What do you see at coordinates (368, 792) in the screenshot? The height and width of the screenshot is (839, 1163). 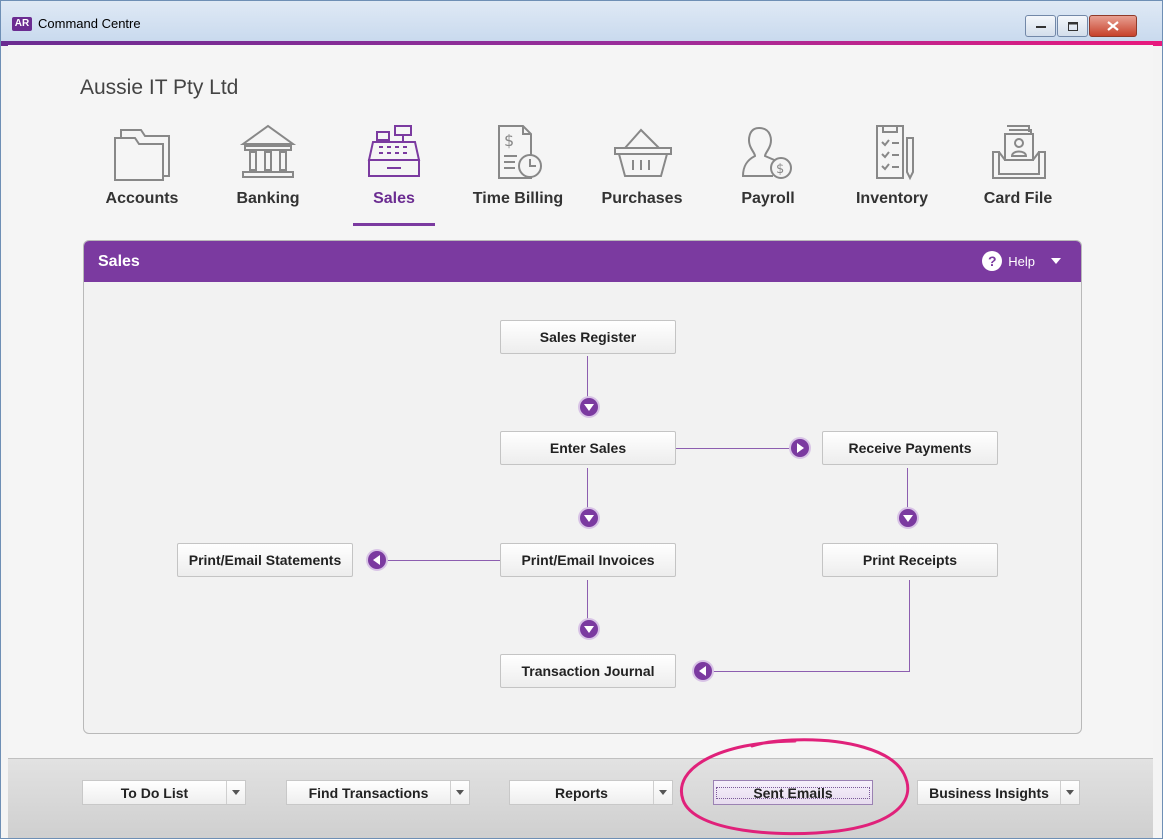 I see `find-transactions-label: Find Transactions` at bounding box center [368, 792].